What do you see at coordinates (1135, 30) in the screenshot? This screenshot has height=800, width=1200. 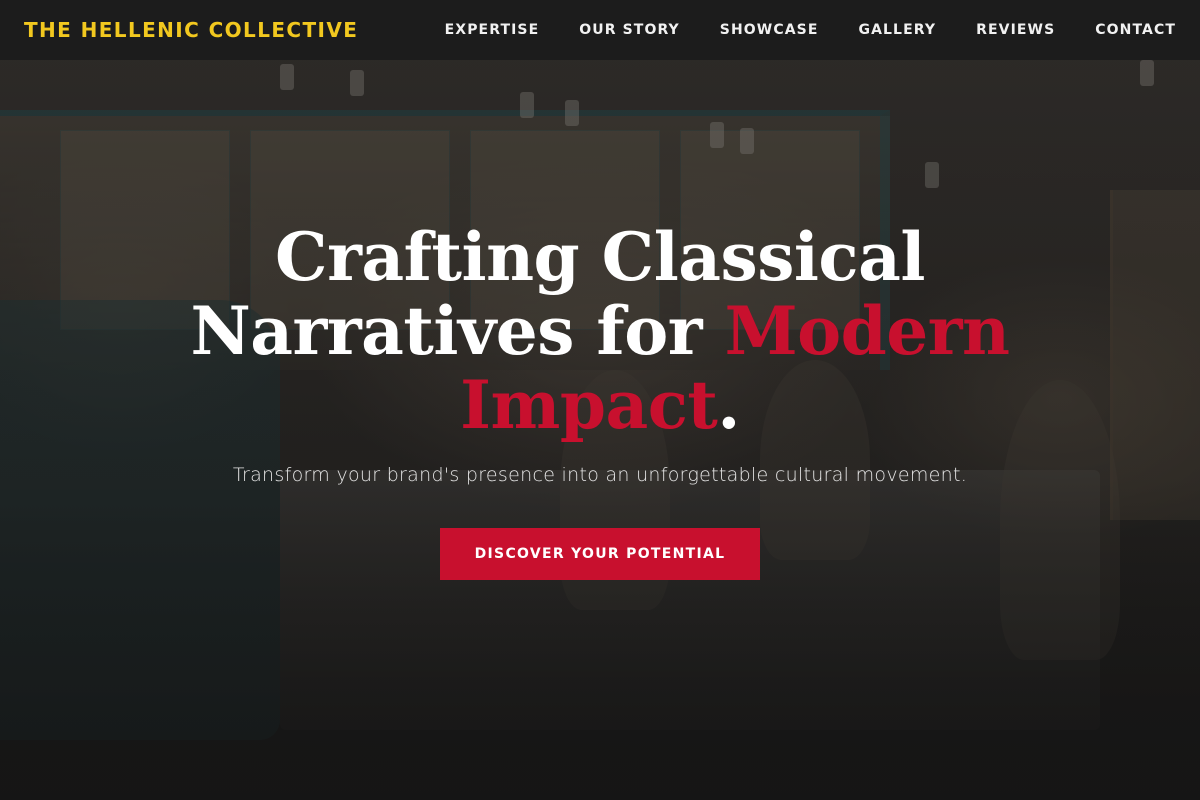 I see `nav-link-contact: CONTACT` at bounding box center [1135, 30].